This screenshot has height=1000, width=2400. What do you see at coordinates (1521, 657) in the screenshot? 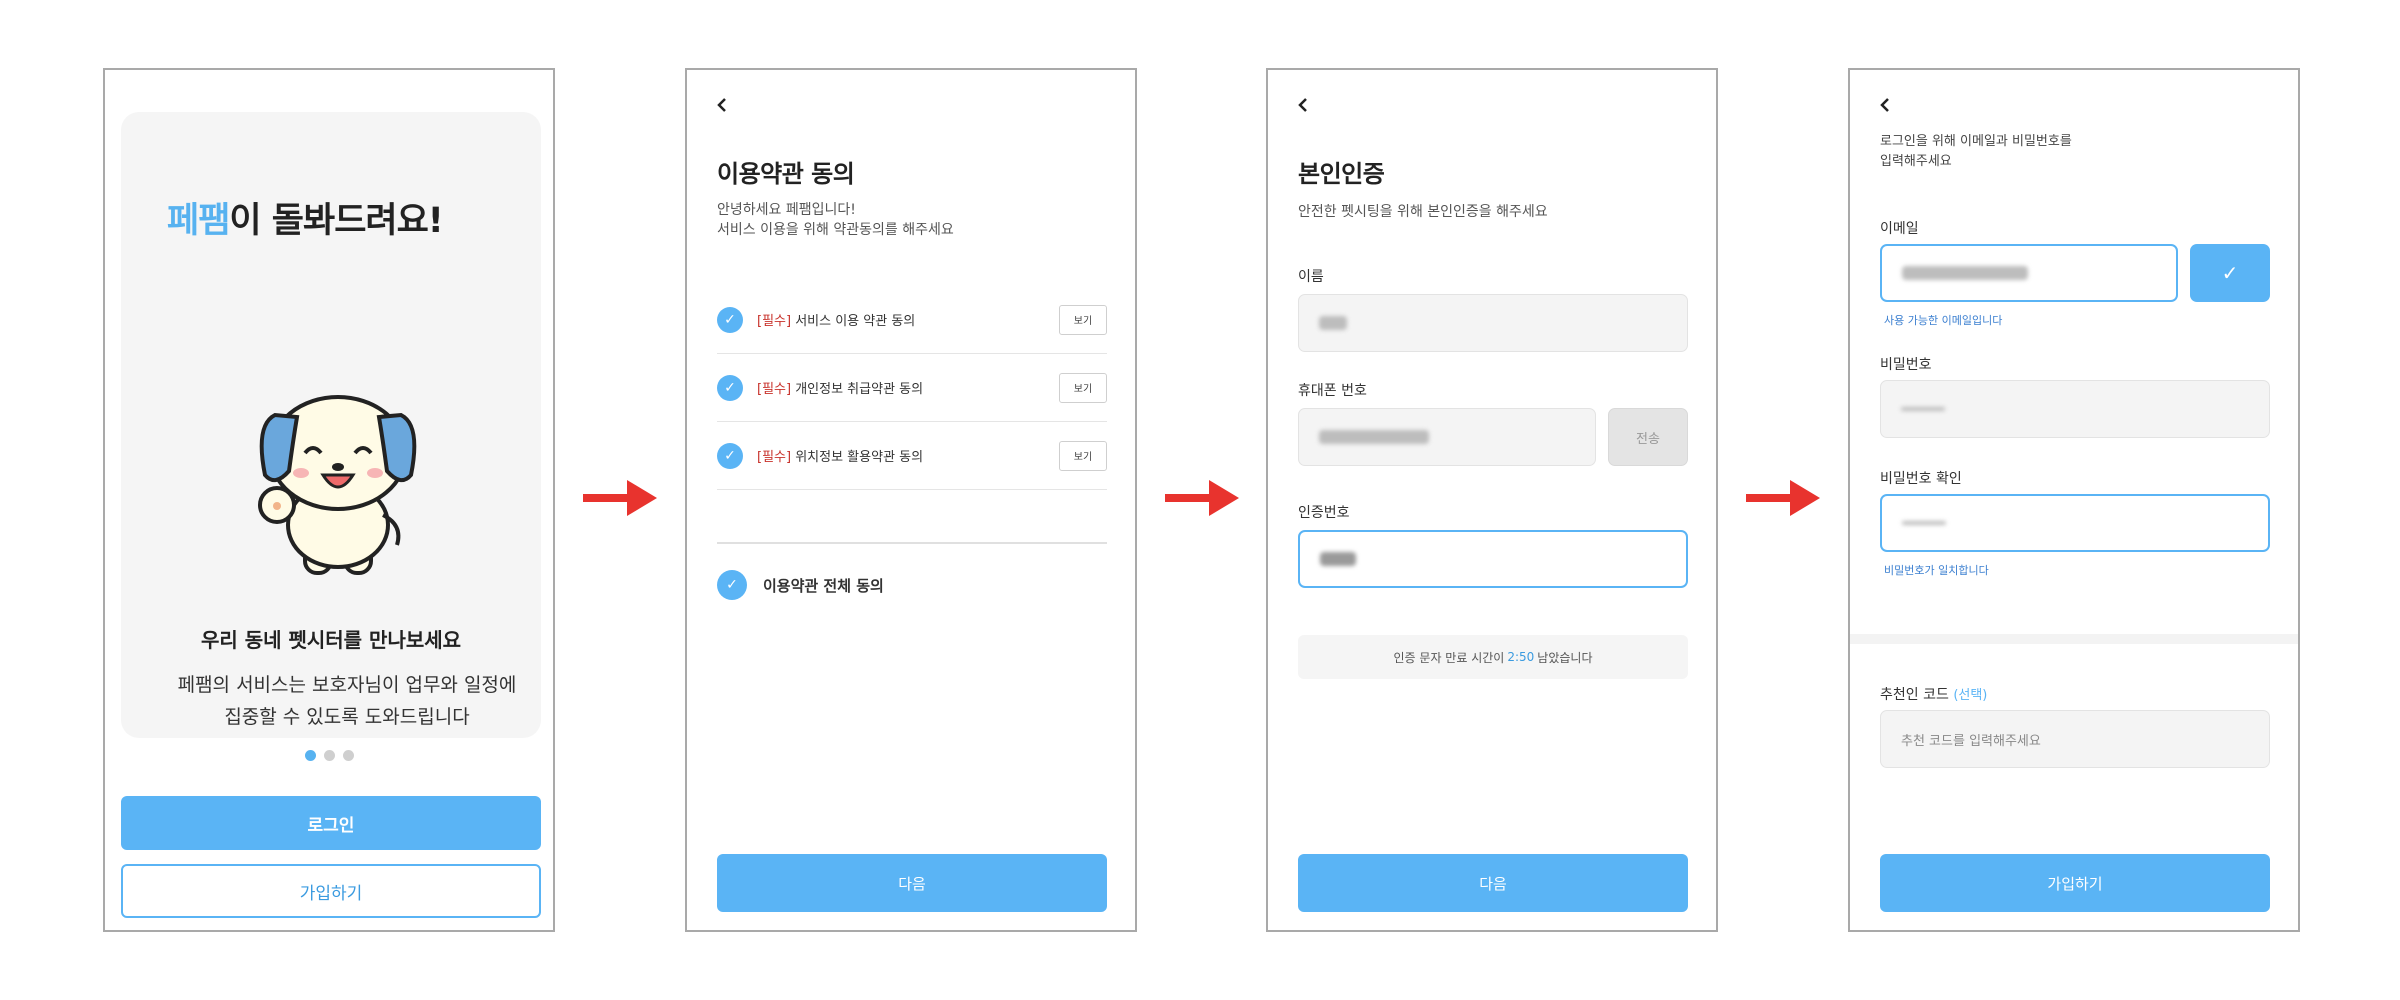
I see `timer-value: 2:50` at bounding box center [1521, 657].